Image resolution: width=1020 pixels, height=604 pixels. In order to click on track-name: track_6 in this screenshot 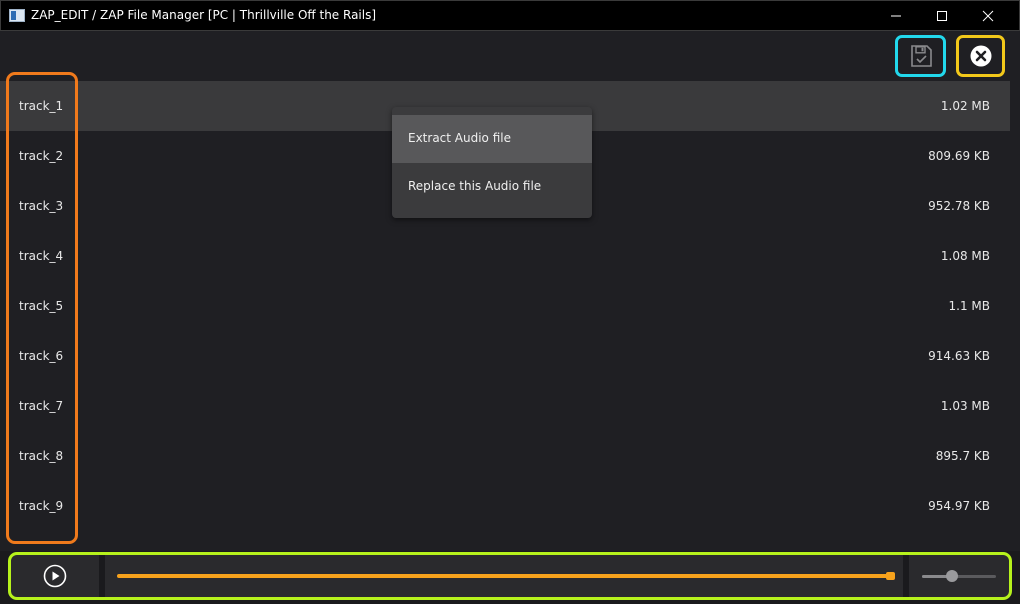, I will do `click(41, 356)`.